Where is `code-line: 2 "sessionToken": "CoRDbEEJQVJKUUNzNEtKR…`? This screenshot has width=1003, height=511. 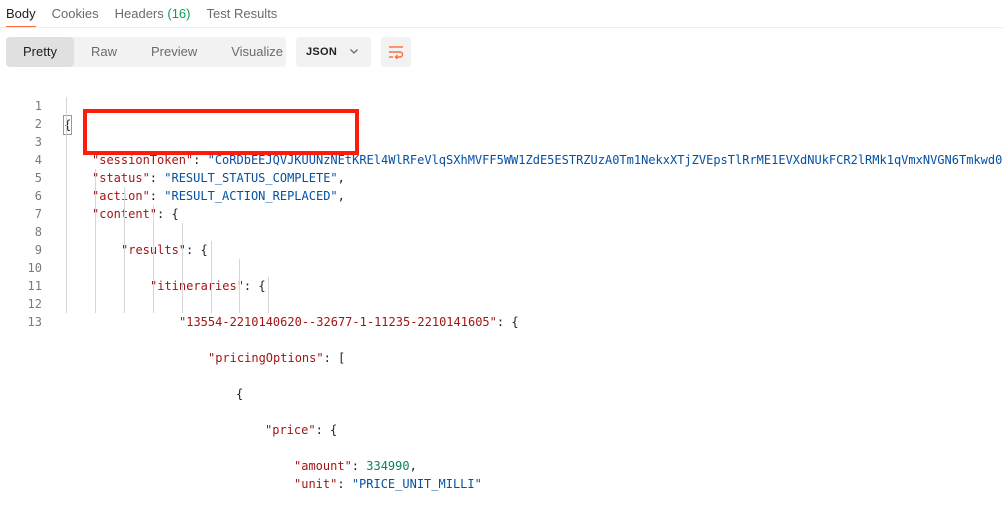 code-line: 2 "sessionToken": "CoRDbEEJQVJKUUNzNEtKR… is located at coordinates (501, 132).